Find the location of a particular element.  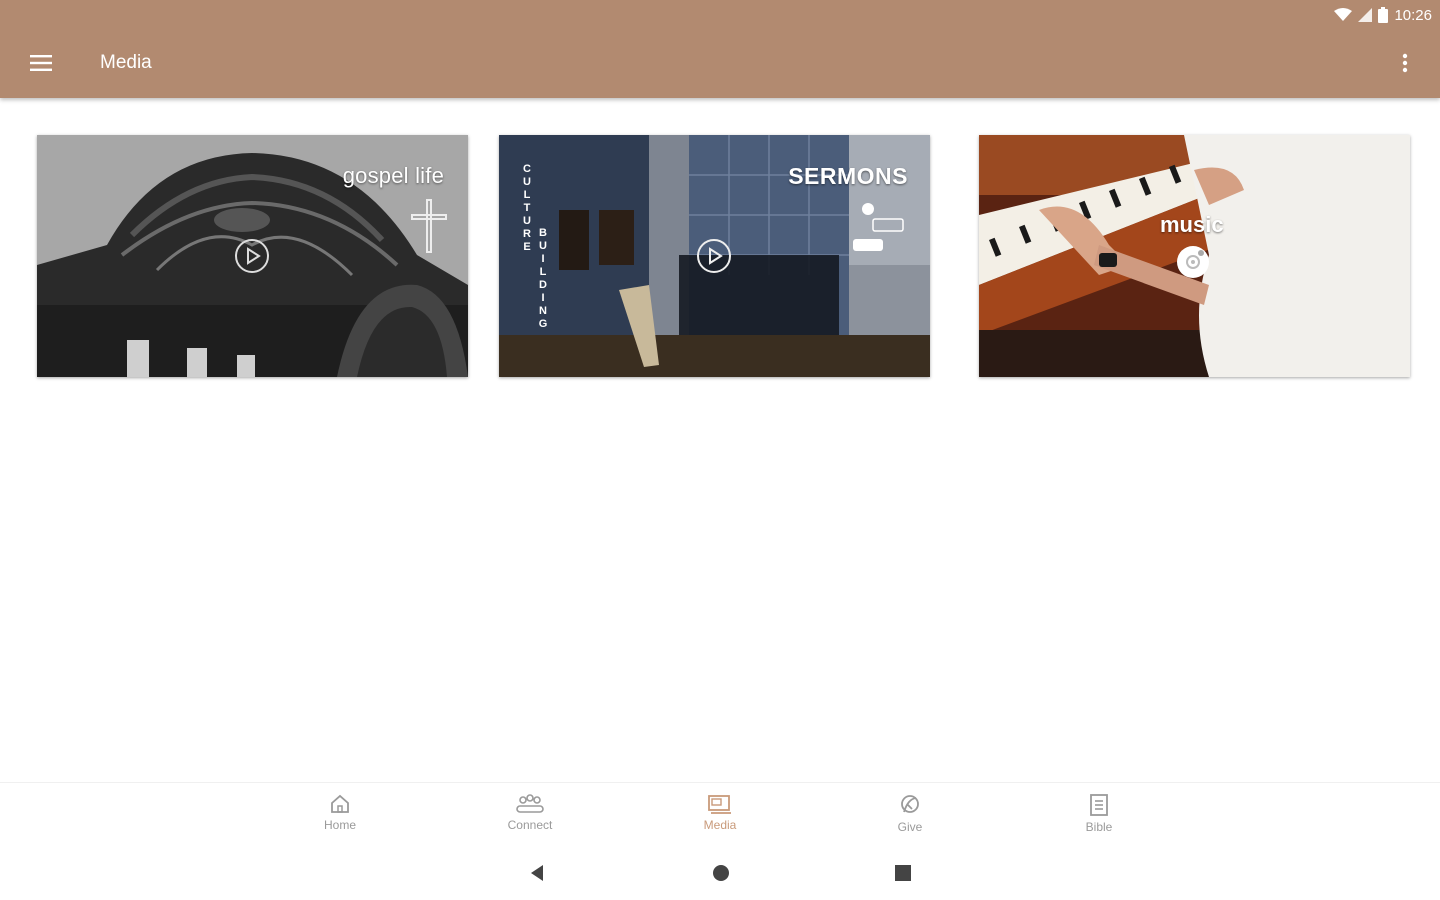

card-title: SERMONS is located at coordinates (848, 176).